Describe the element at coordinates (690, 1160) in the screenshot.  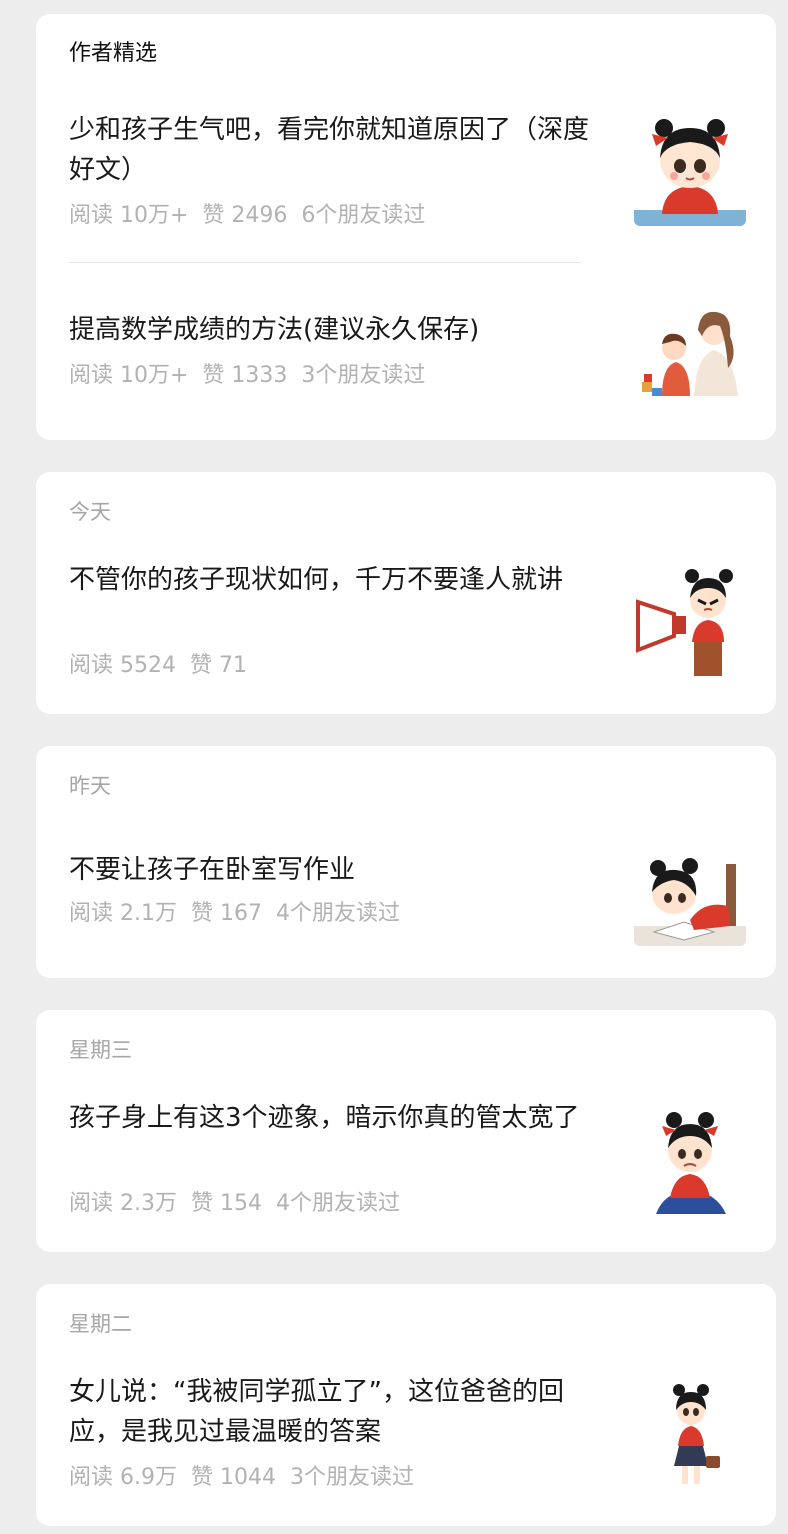
I see `sad-girl-sitting-illustration` at that location.